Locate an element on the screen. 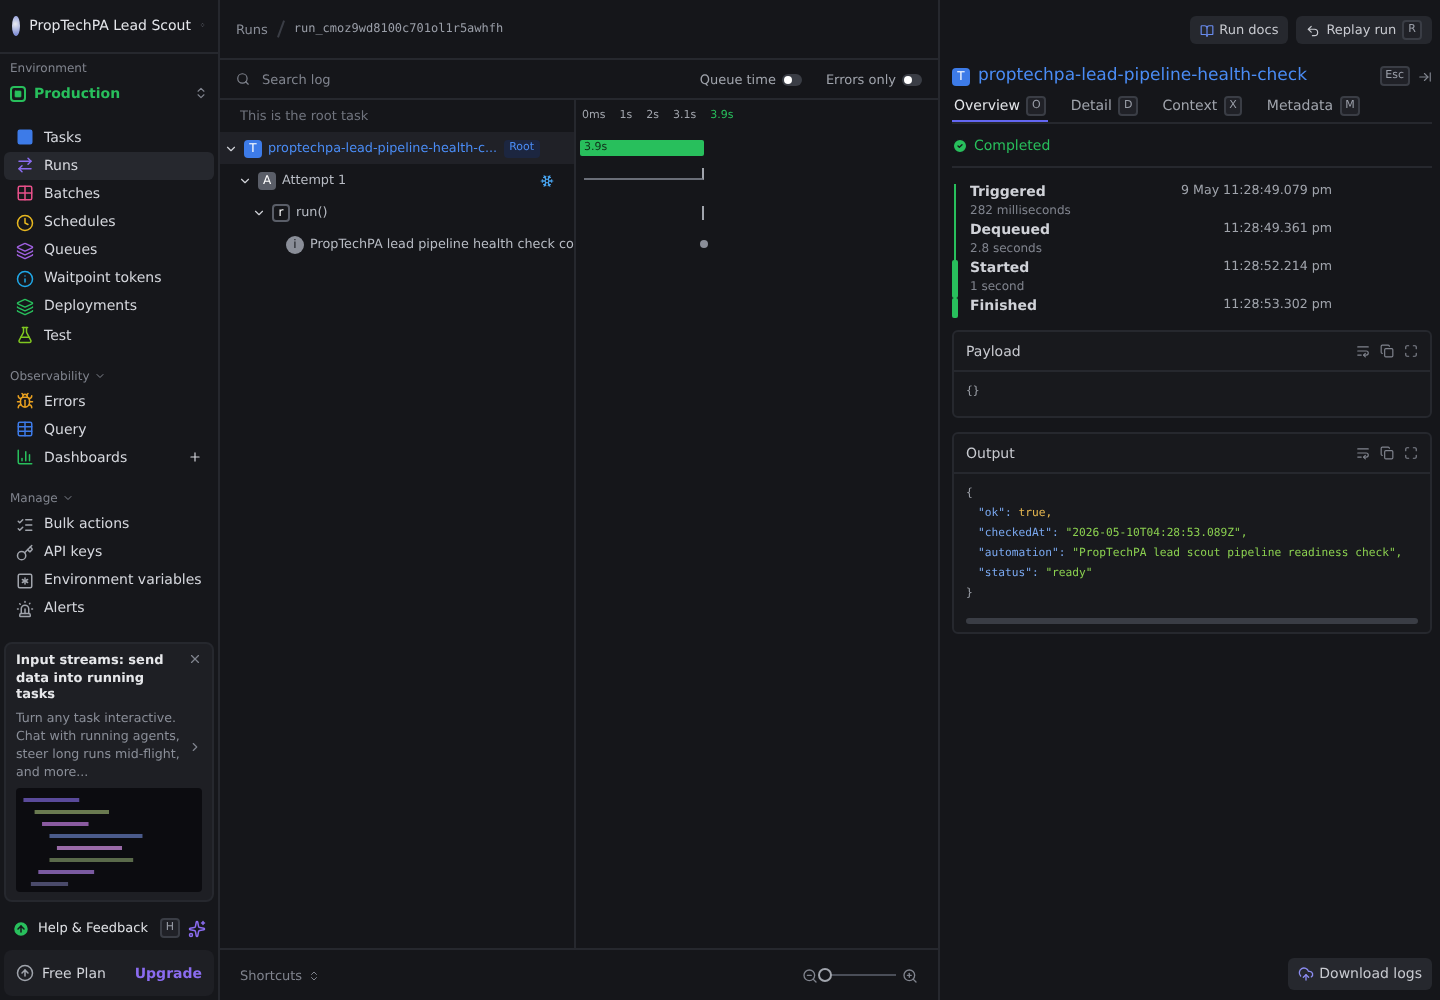 This screenshot has width=1440, height=1000. book-icon is located at coordinates (1206, 30).